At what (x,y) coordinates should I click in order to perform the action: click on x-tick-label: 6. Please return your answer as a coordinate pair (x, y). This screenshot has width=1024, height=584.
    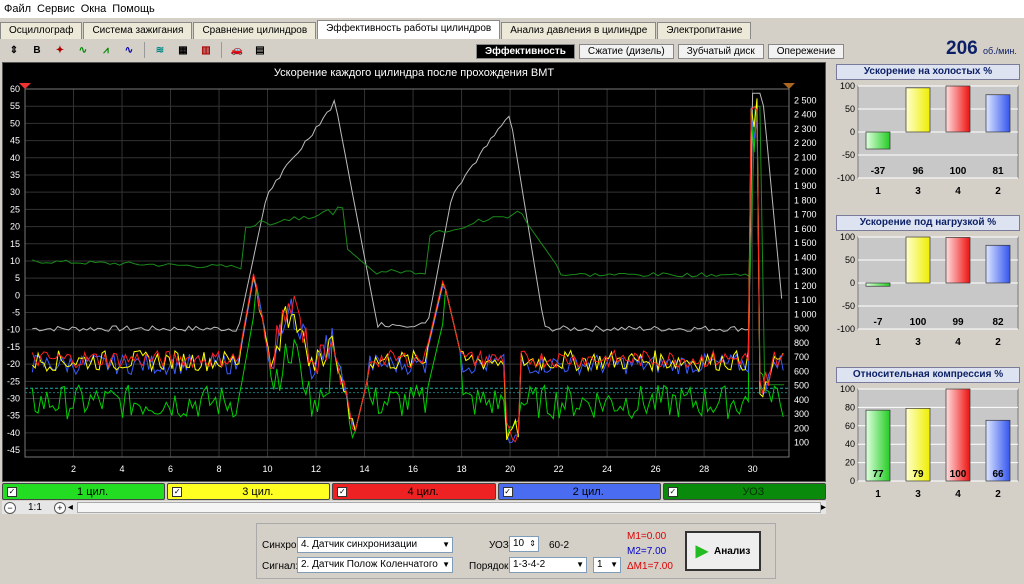
    Looking at the image, I should click on (170, 469).